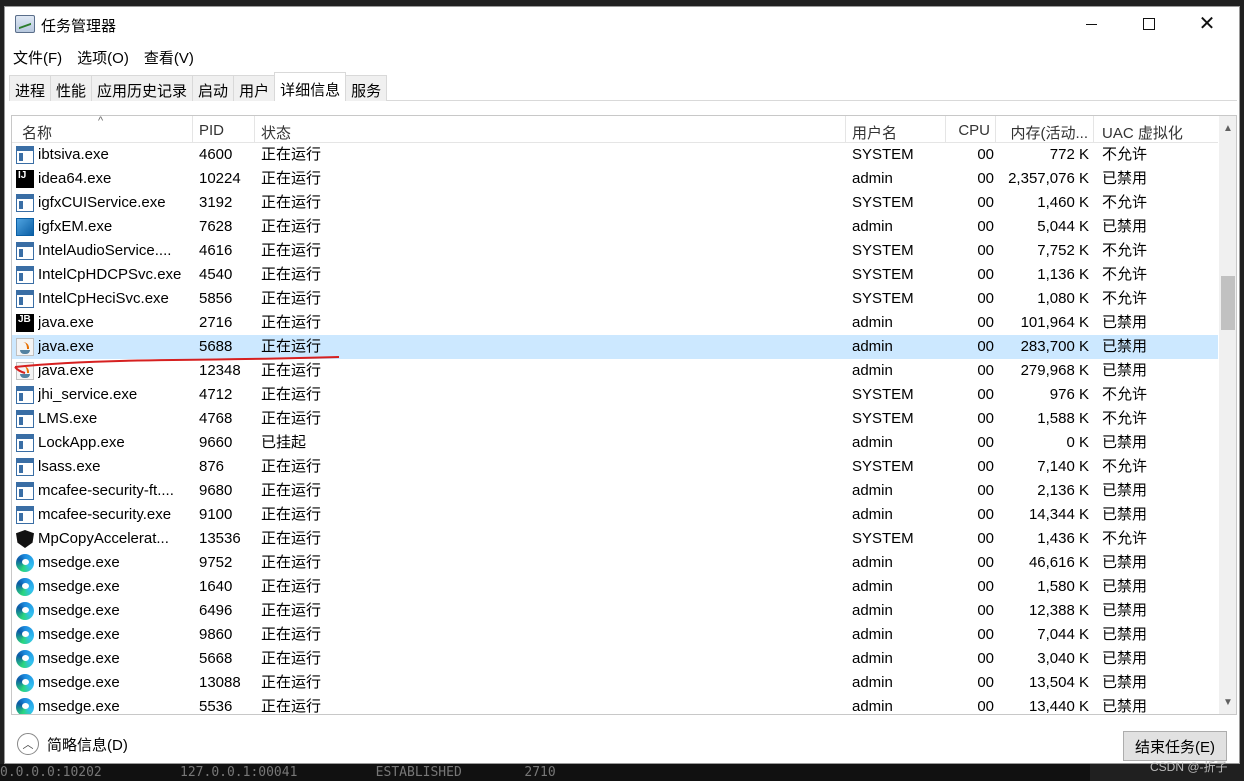  I want to click on tab-services: 服务, so click(366, 88).